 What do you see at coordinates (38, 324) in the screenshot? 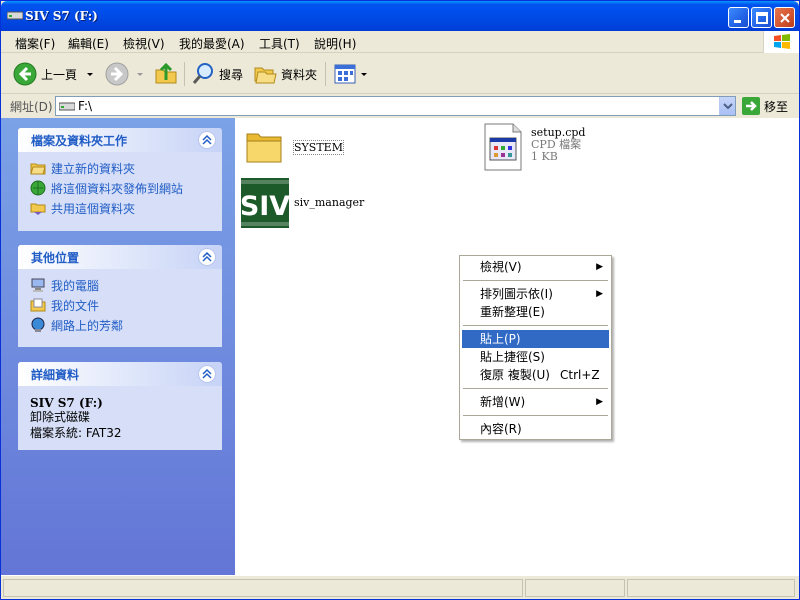
I see `network-icon` at bounding box center [38, 324].